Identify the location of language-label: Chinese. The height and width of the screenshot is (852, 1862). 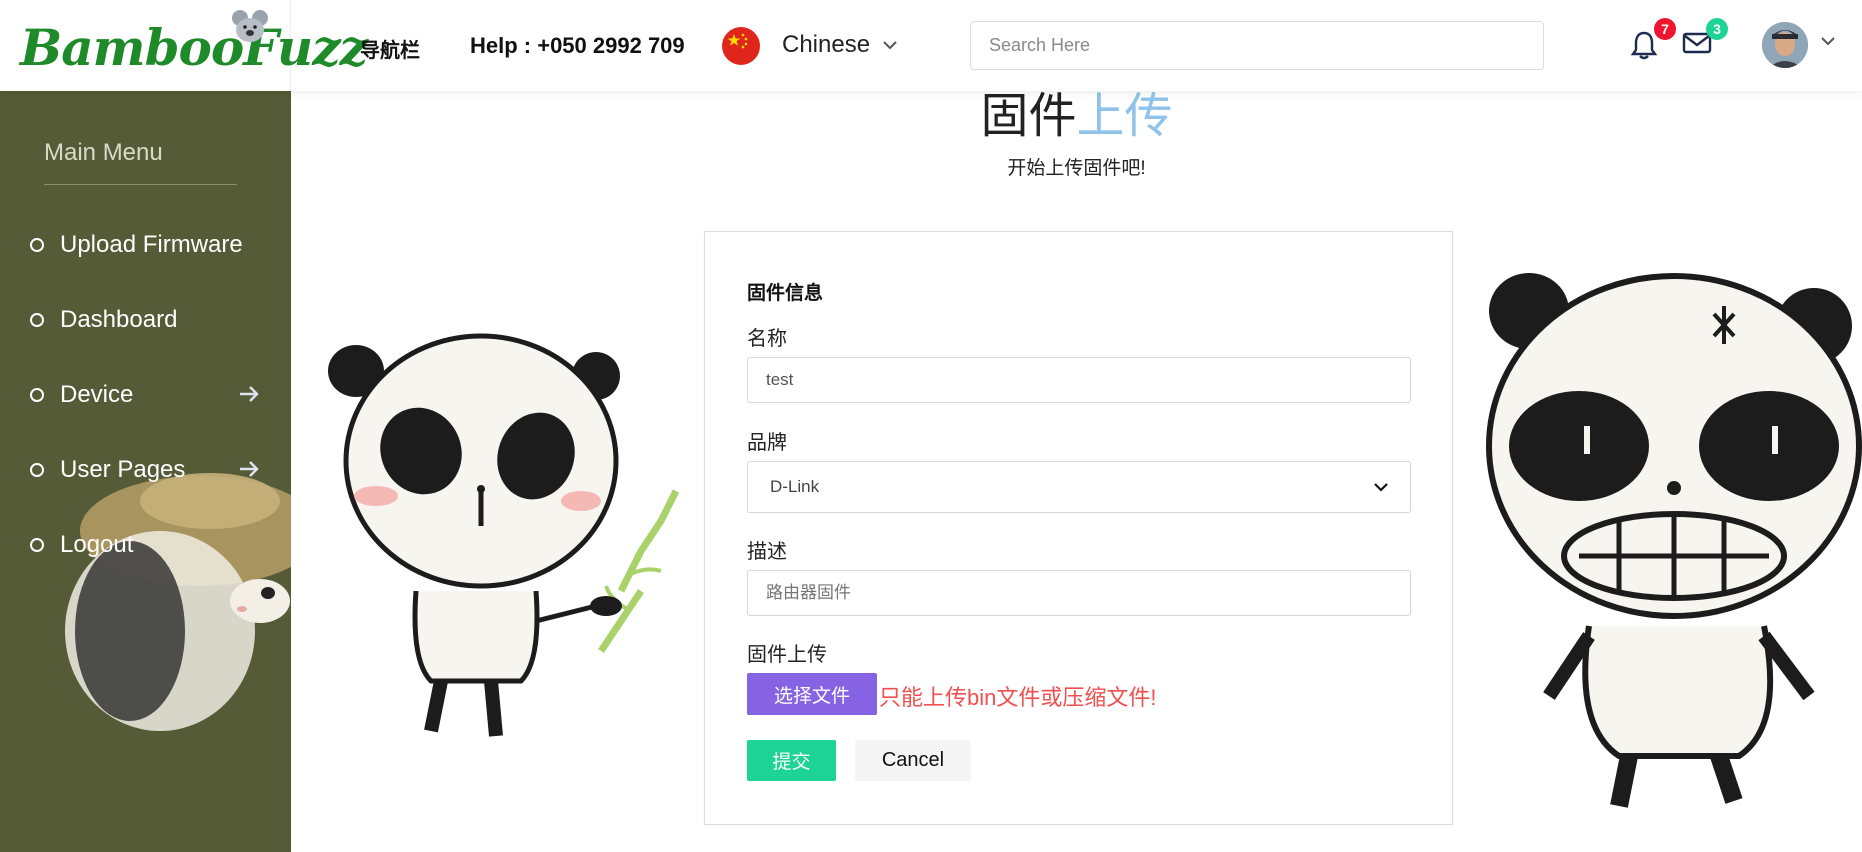
(826, 44).